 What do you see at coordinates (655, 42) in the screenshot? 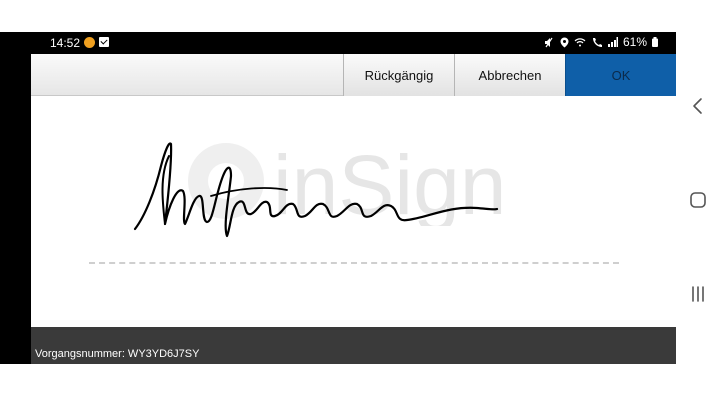
I see `battery-icon` at bounding box center [655, 42].